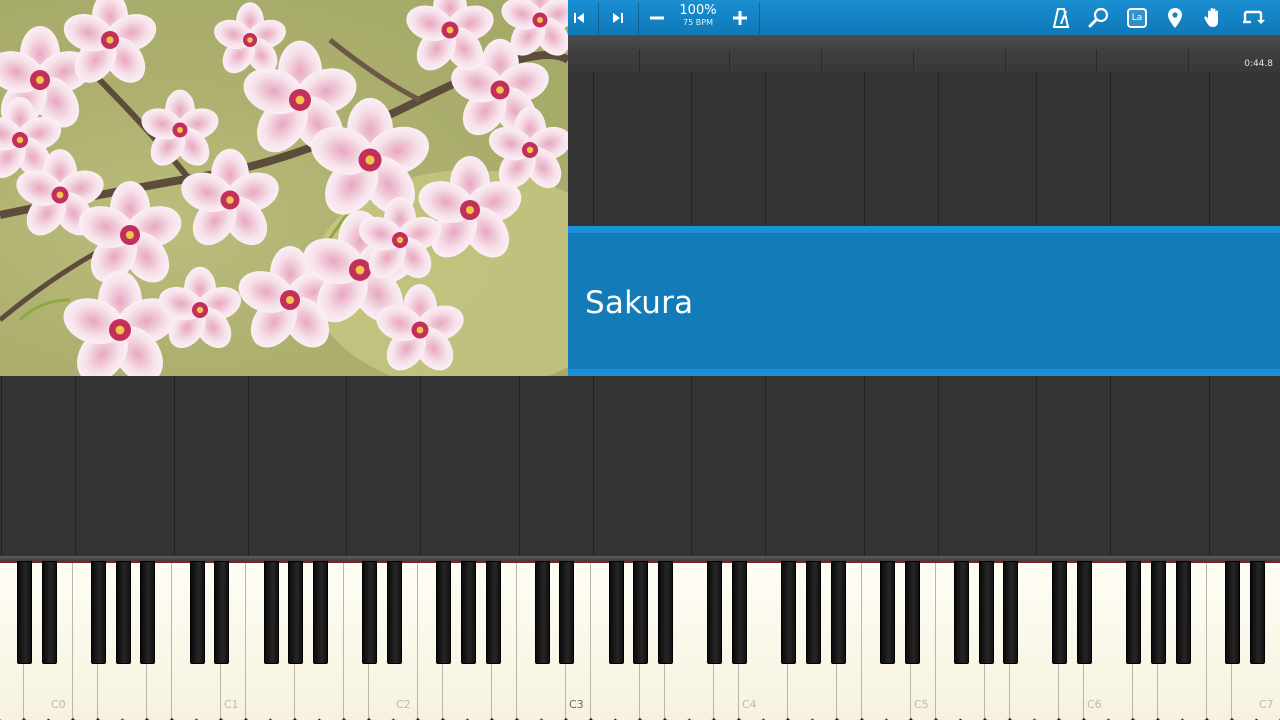  I want to click on skip-forward-icon, so click(618, 18).